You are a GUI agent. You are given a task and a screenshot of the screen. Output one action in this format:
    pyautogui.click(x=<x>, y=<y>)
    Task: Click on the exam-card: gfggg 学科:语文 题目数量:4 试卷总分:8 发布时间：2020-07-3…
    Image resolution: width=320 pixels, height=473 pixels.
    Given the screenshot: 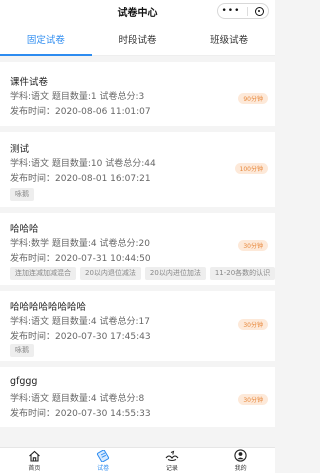 What is the action you would take?
    pyautogui.click(x=137, y=397)
    